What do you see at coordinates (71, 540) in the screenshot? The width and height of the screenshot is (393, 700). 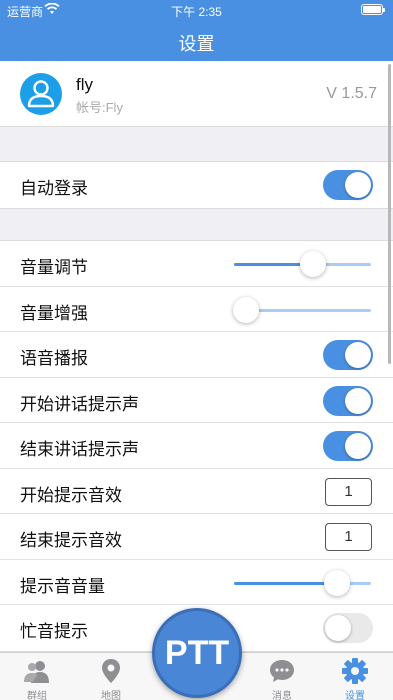 I see `end-tone-effect-label: 结束提示音效` at bounding box center [71, 540].